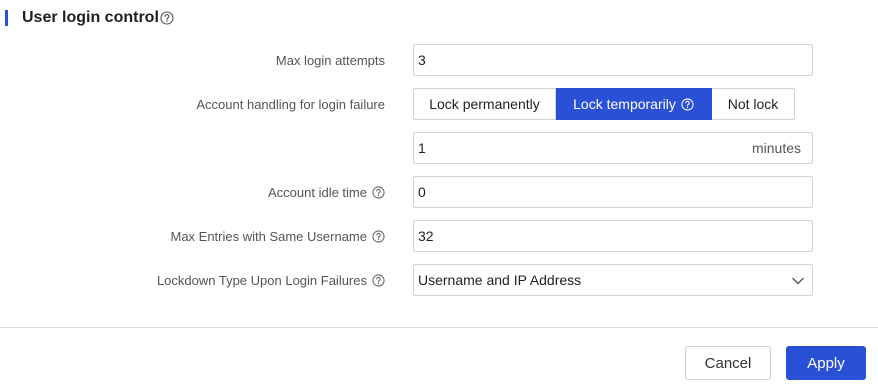 The width and height of the screenshot is (878, 391). Describe the element at coordinates (317, 192) in the screenshot. I see `account-idle-time-label-text: Account idle time` at that location.